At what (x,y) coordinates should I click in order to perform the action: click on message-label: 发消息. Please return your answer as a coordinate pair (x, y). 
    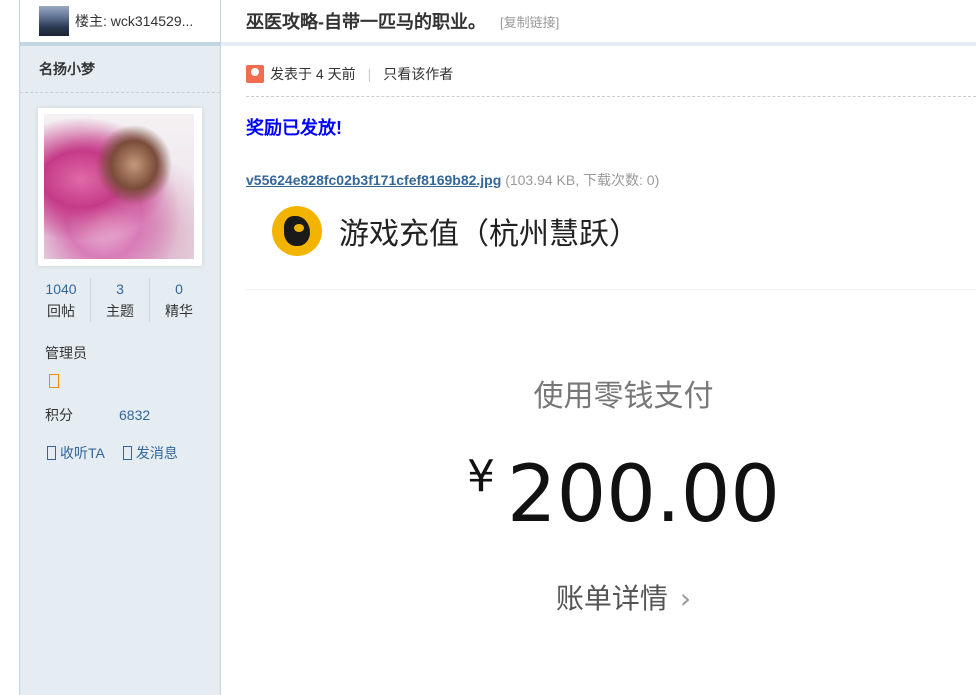
    Looking at the image, I should click on (157, 453).